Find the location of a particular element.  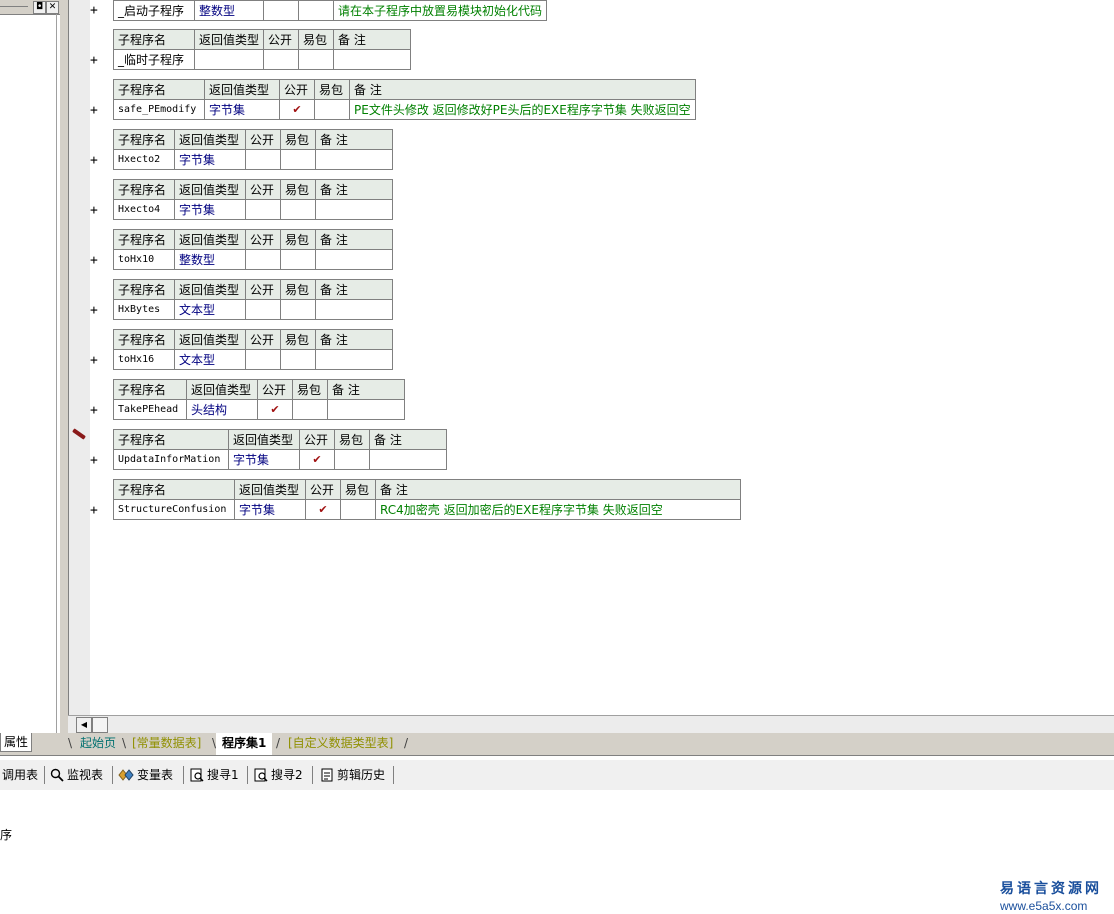

subroutine-row: HxBytes 文本型 is located at coordinates (253, 309).